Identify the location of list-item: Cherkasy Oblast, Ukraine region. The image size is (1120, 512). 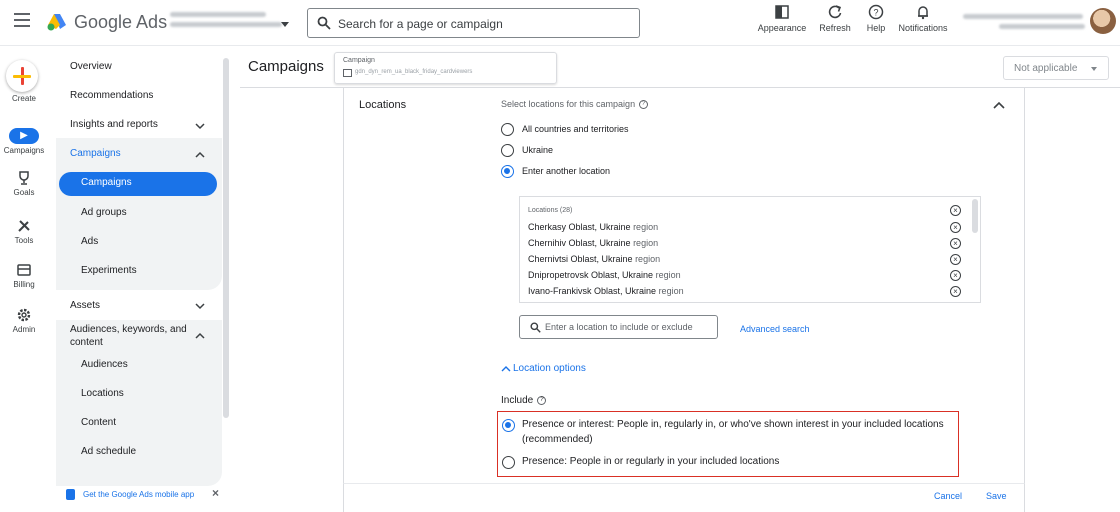
(593, 227).